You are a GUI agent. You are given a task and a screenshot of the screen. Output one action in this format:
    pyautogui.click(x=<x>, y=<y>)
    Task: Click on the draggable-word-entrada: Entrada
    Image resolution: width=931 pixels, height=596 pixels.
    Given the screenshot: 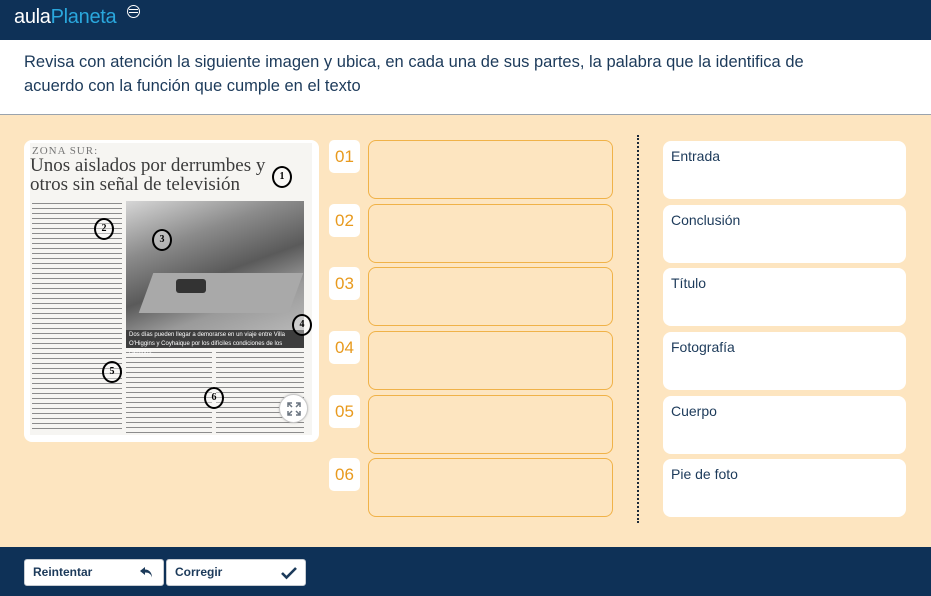 What is the action you would take?
    pyautogui.click(x=784, y=170)
    